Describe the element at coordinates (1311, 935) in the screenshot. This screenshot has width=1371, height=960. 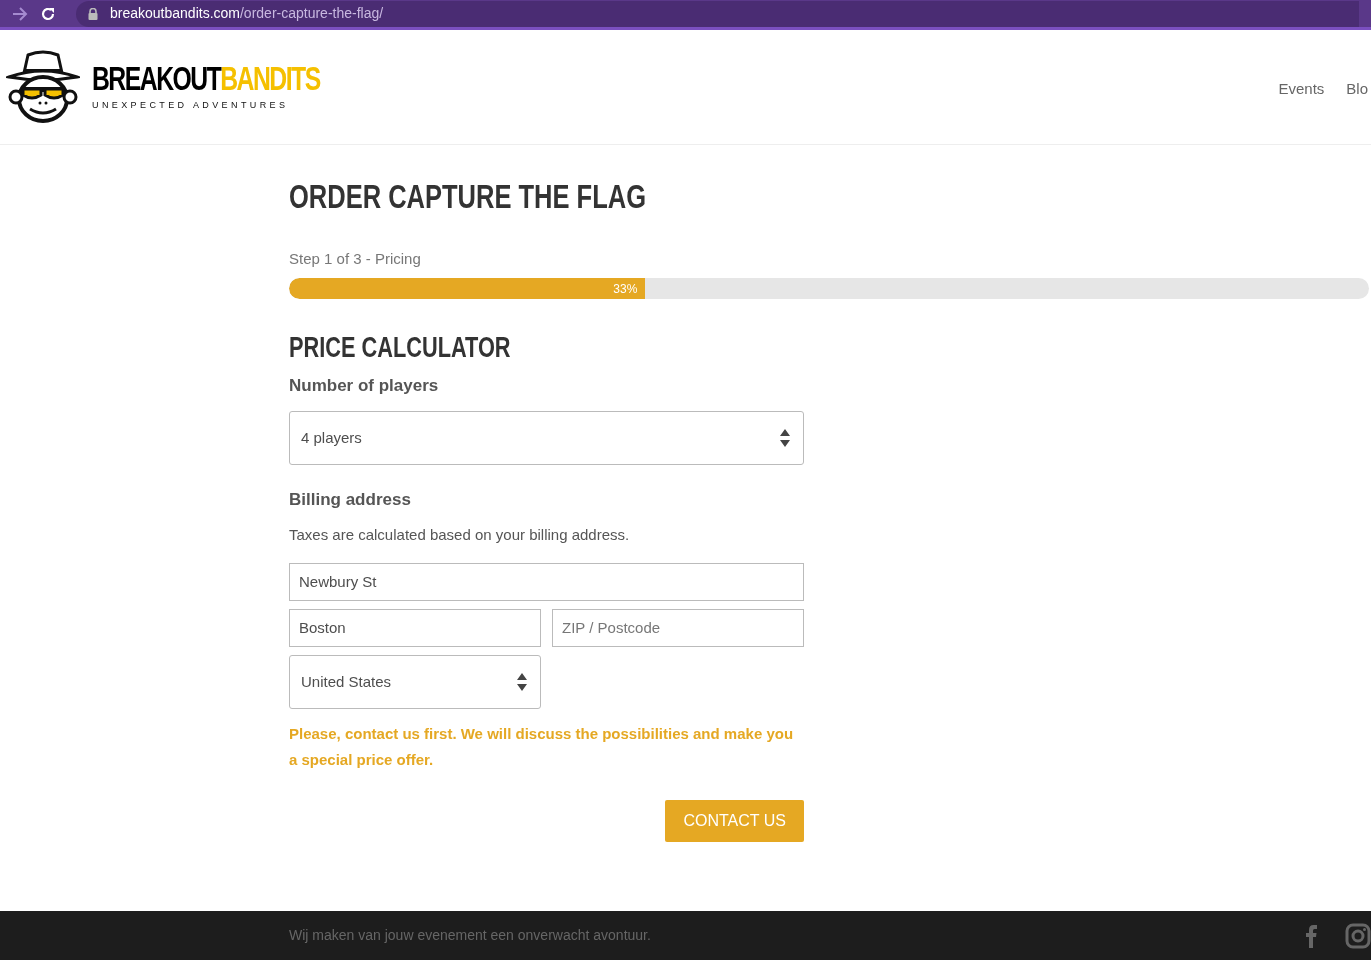
I see `facebook-icon` at that location.